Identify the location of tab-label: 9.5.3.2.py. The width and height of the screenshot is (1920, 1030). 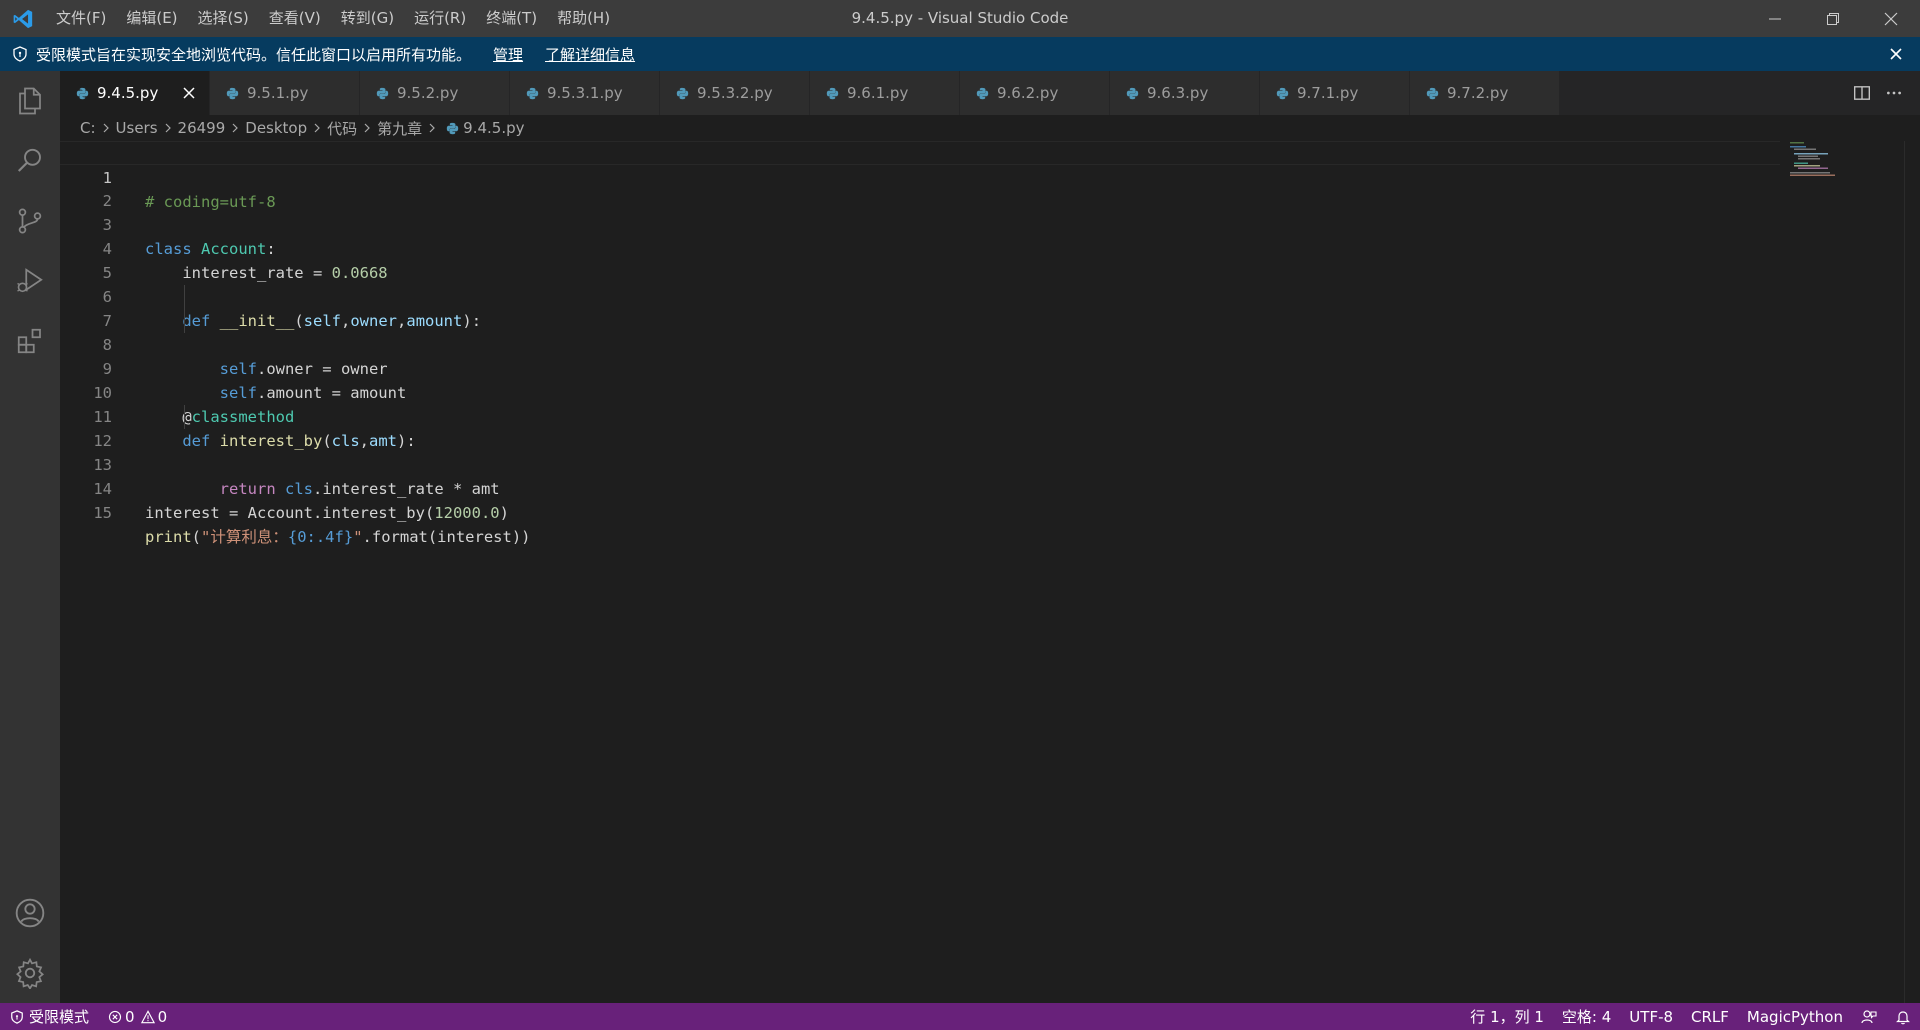
(735, 93).